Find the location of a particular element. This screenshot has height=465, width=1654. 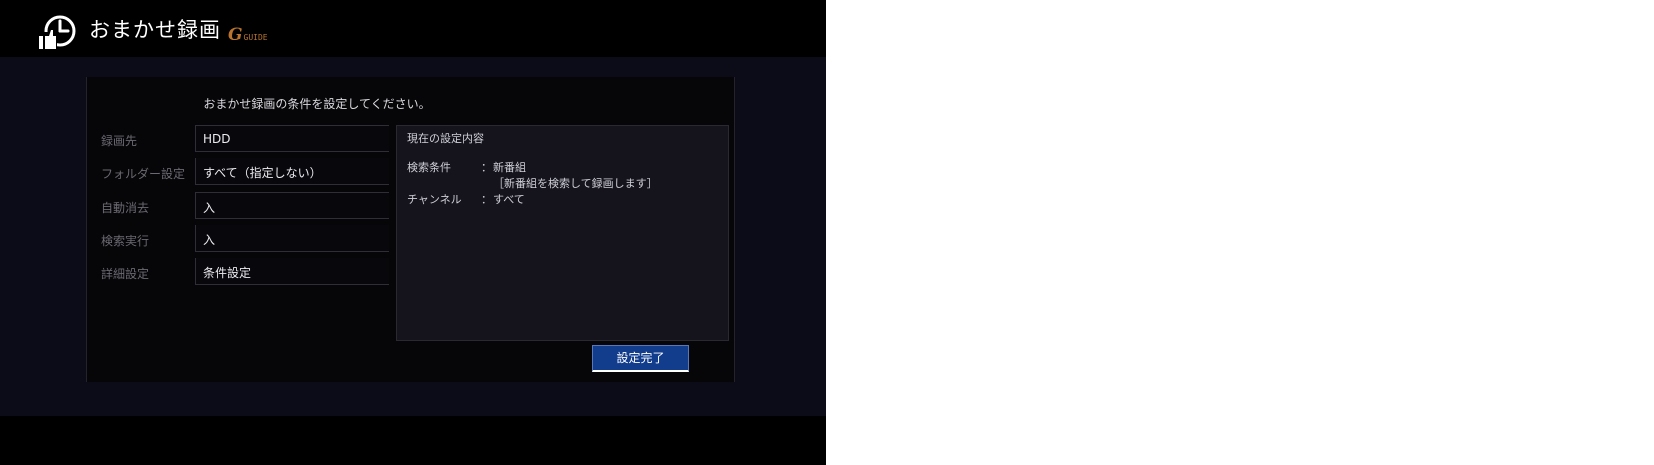

setting-value: すべて（指定しない） is located at coordinates (262, 173).